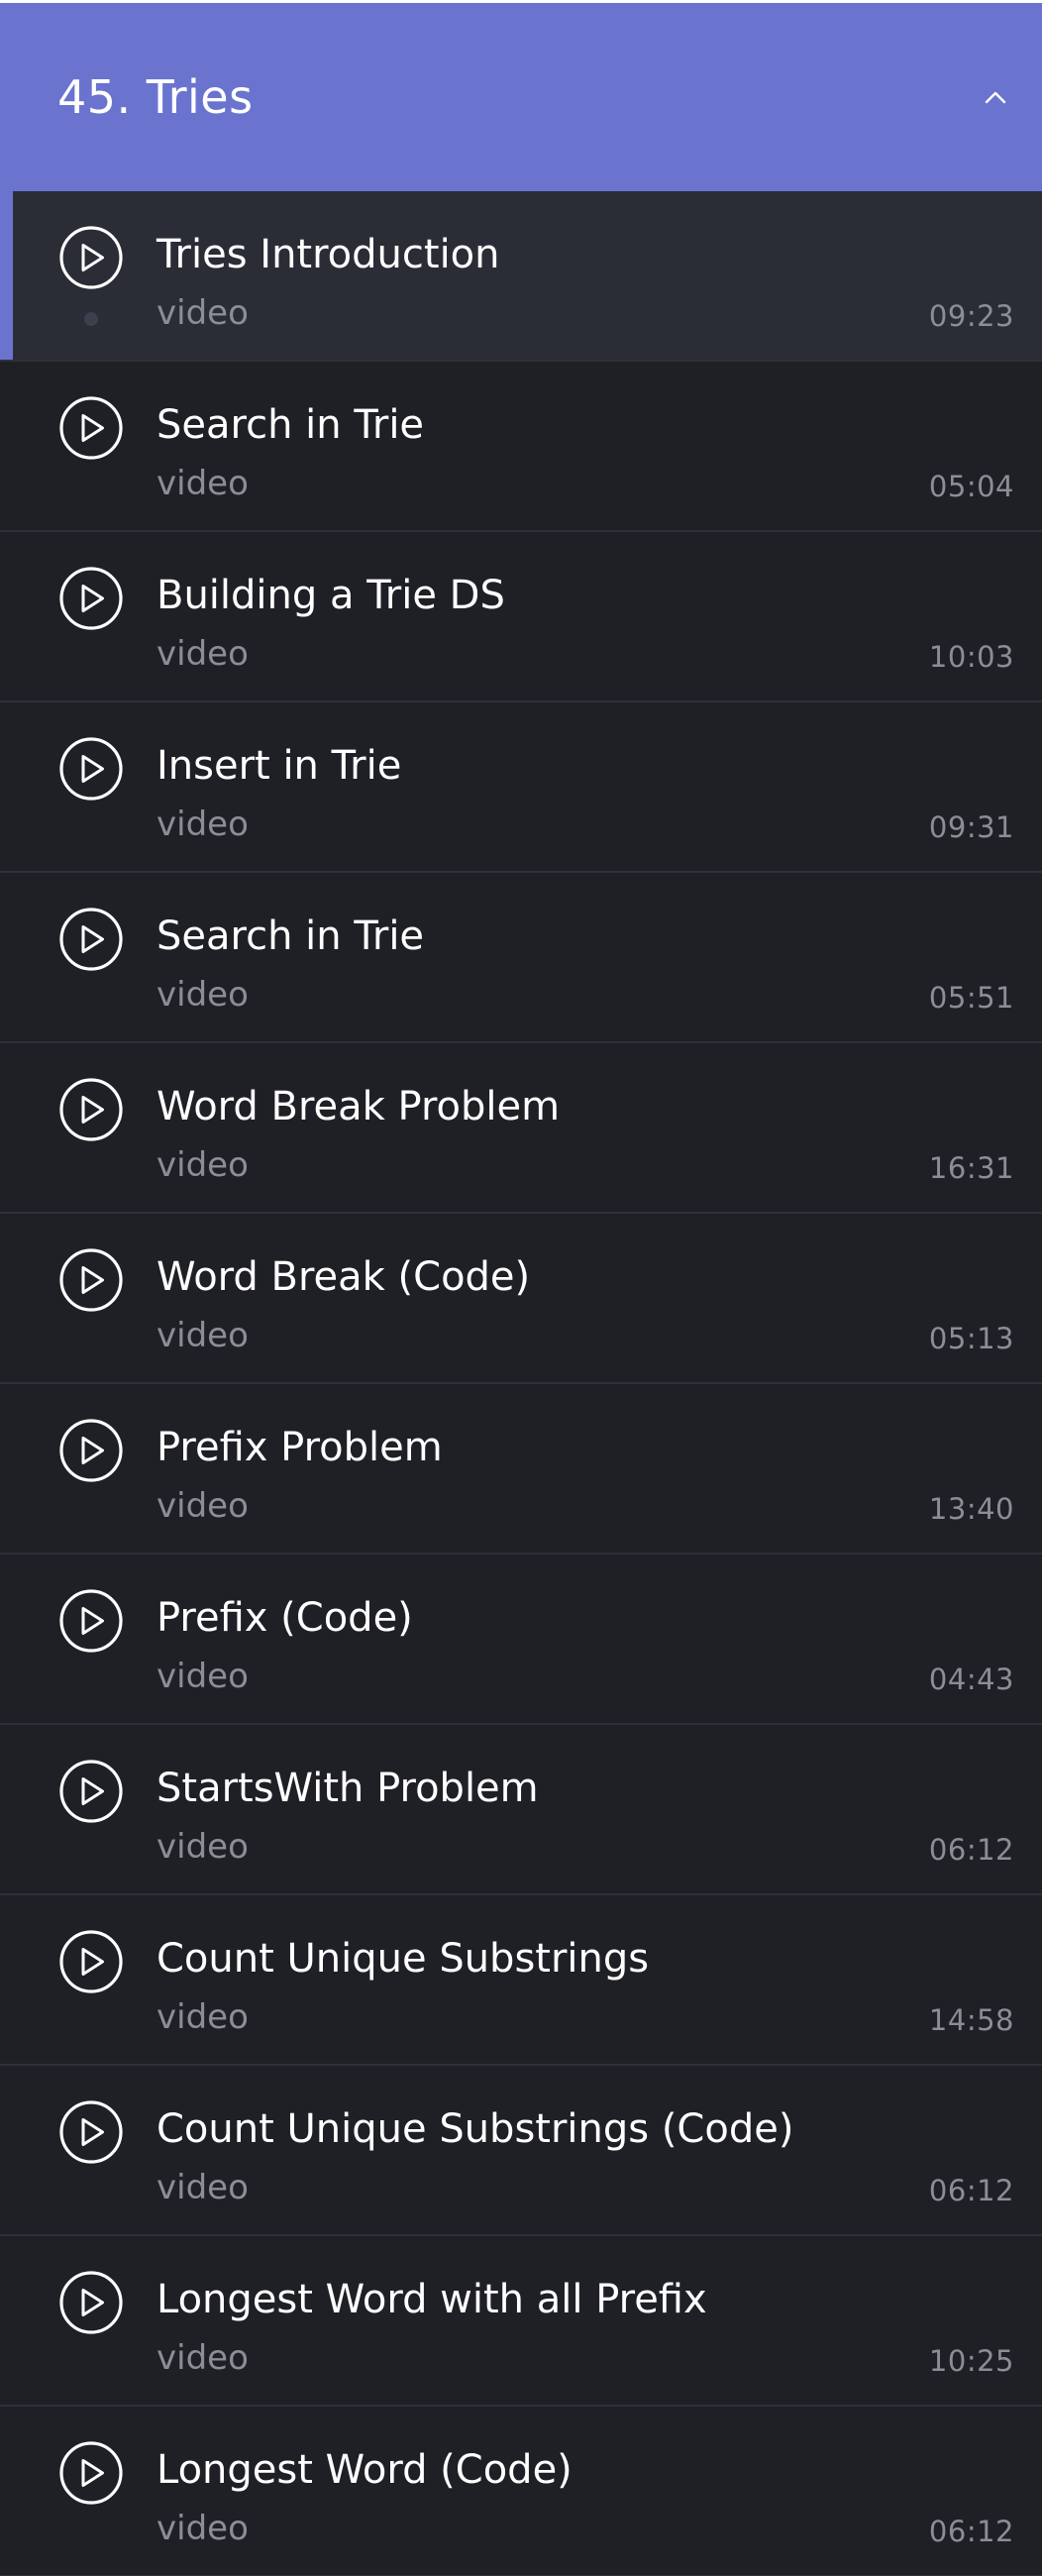 This screenshot has width=1042, height=2576. What do you see at coordinates (971, 2020) in the screenshot?
I see `lecture-duration: 14:58` at bounding box center [971, 2020].